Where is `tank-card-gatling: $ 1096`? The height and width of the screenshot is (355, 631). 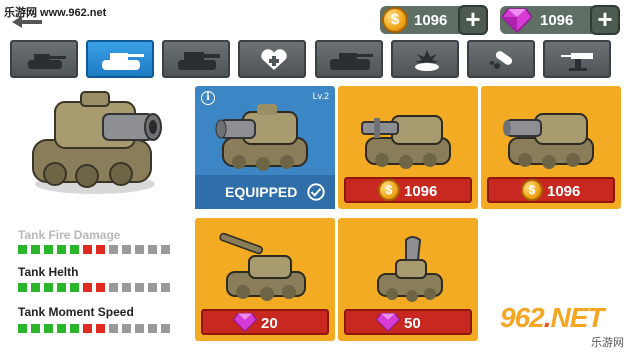 tank-card-gatling: $ 1096 is located at coordinates (408, 147).